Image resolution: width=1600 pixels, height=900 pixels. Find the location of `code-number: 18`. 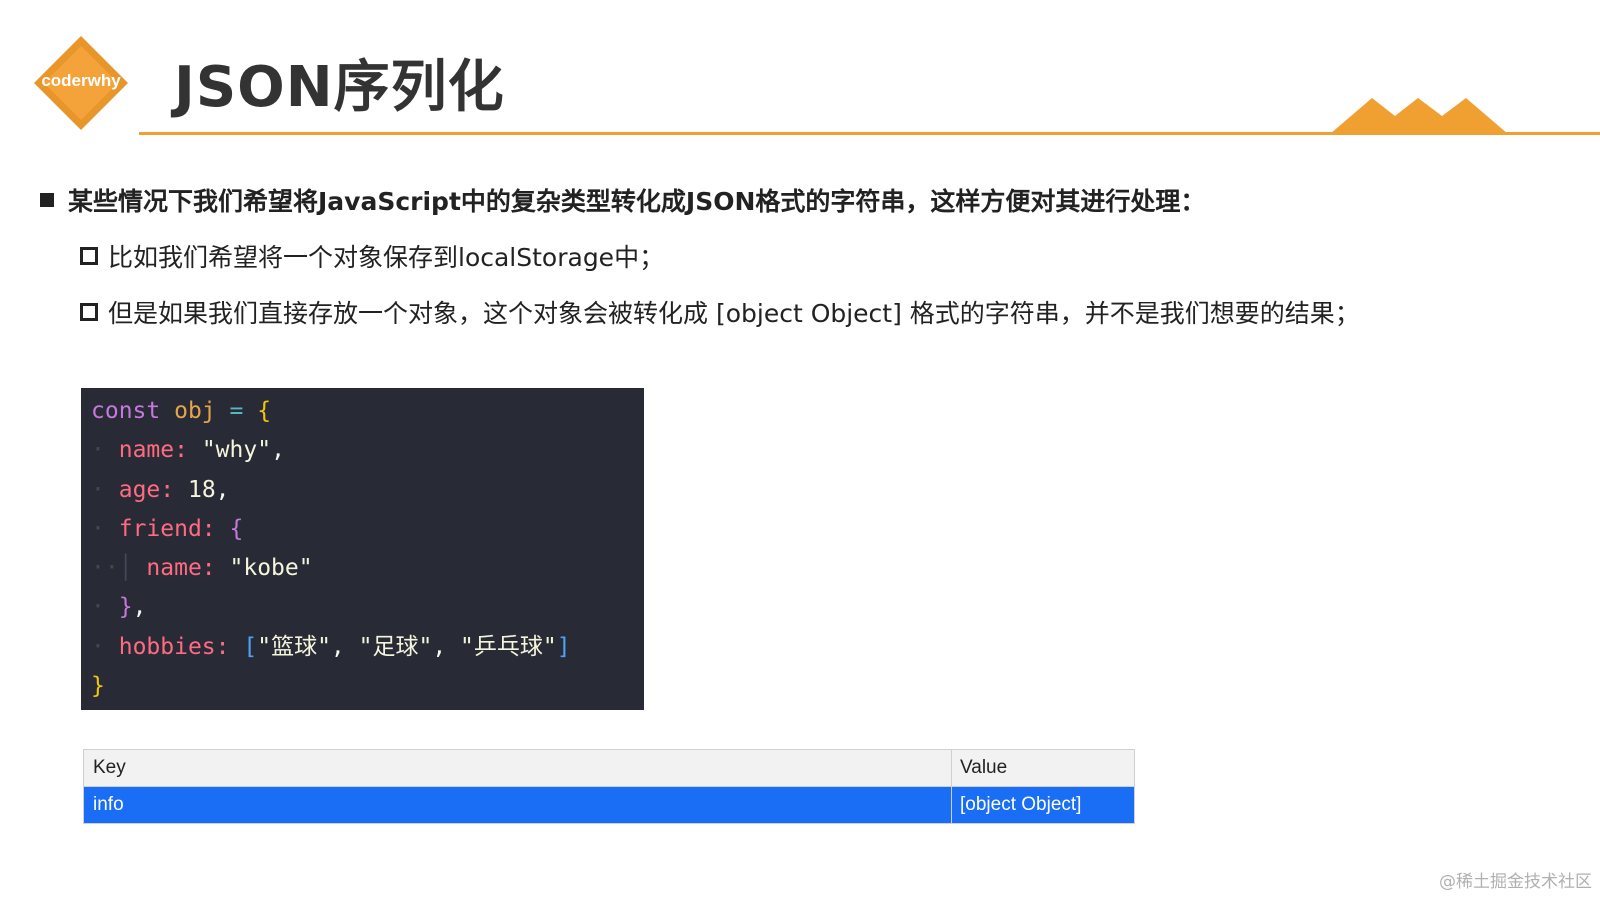

code-number: 18 is located at coordinates (201, 489).